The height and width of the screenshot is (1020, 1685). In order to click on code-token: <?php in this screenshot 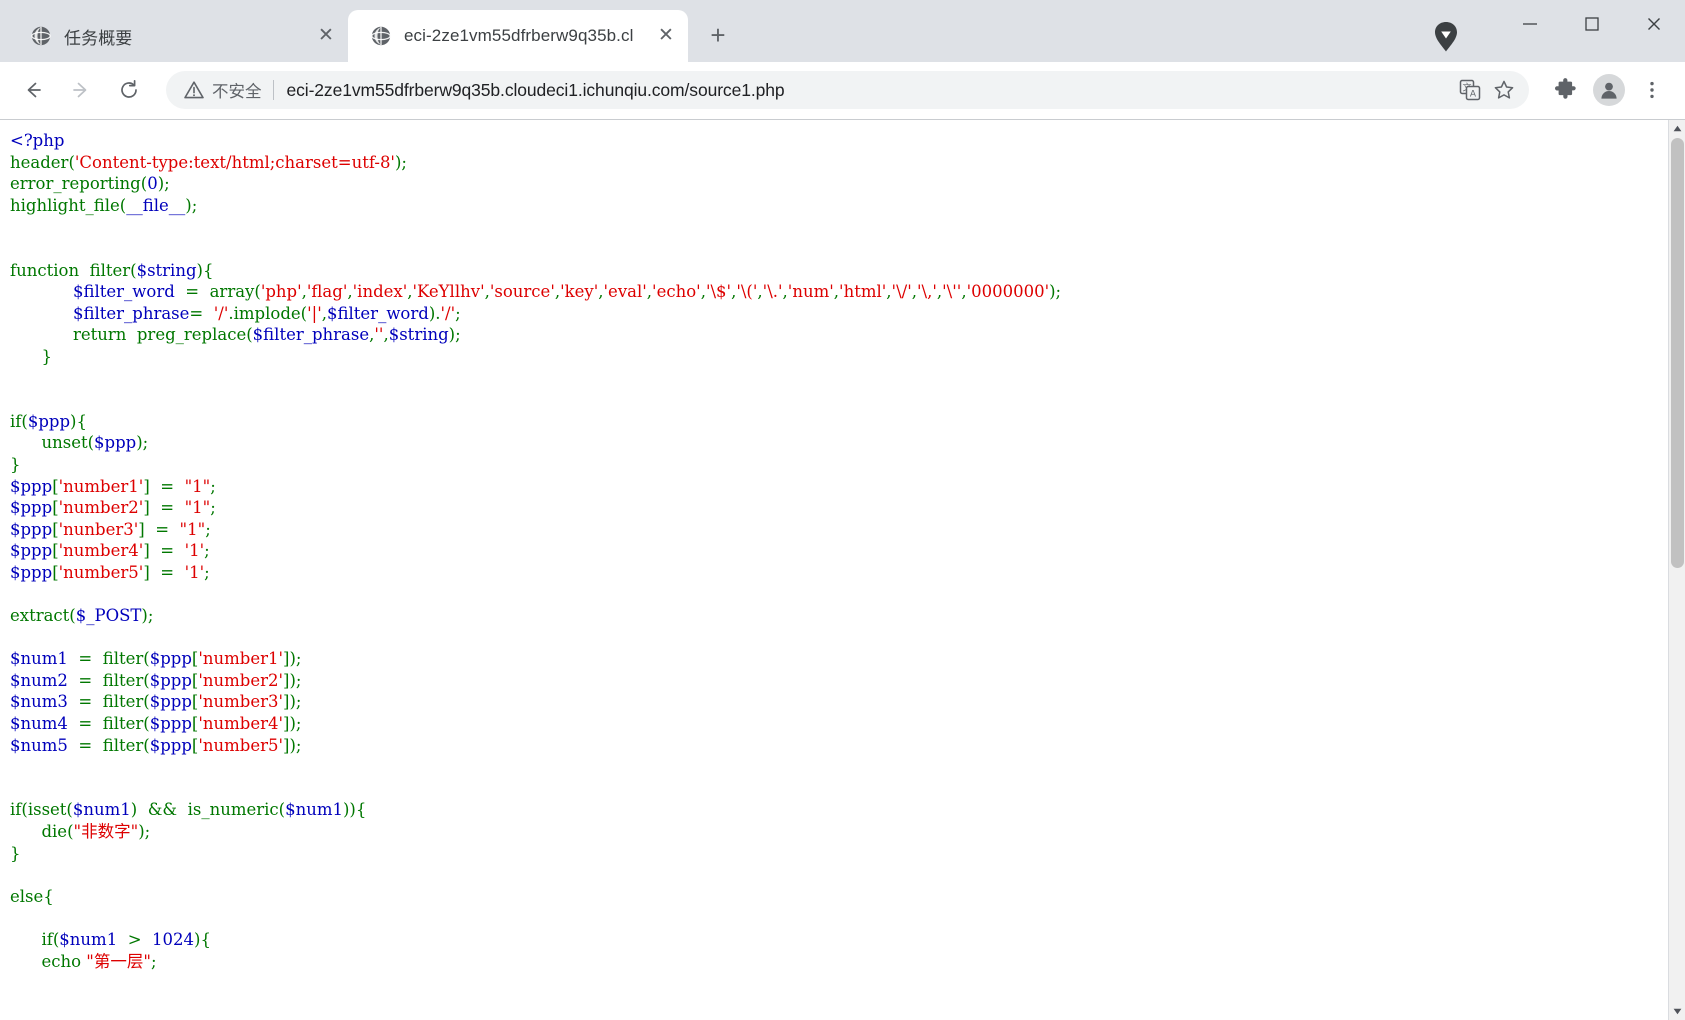, I will do `click(37, 140)`.